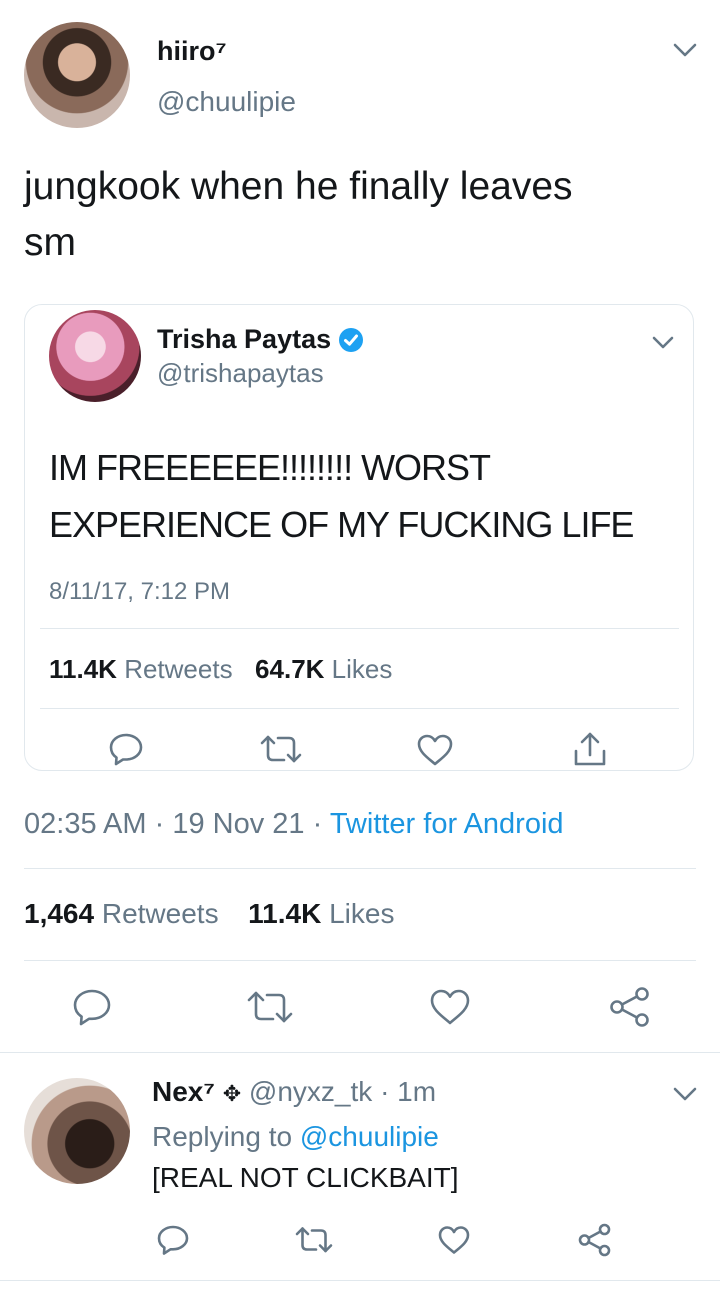 The image size is (720, 1293). I want to click on quoted-retweets-label: Retweets, so click(178, 669).